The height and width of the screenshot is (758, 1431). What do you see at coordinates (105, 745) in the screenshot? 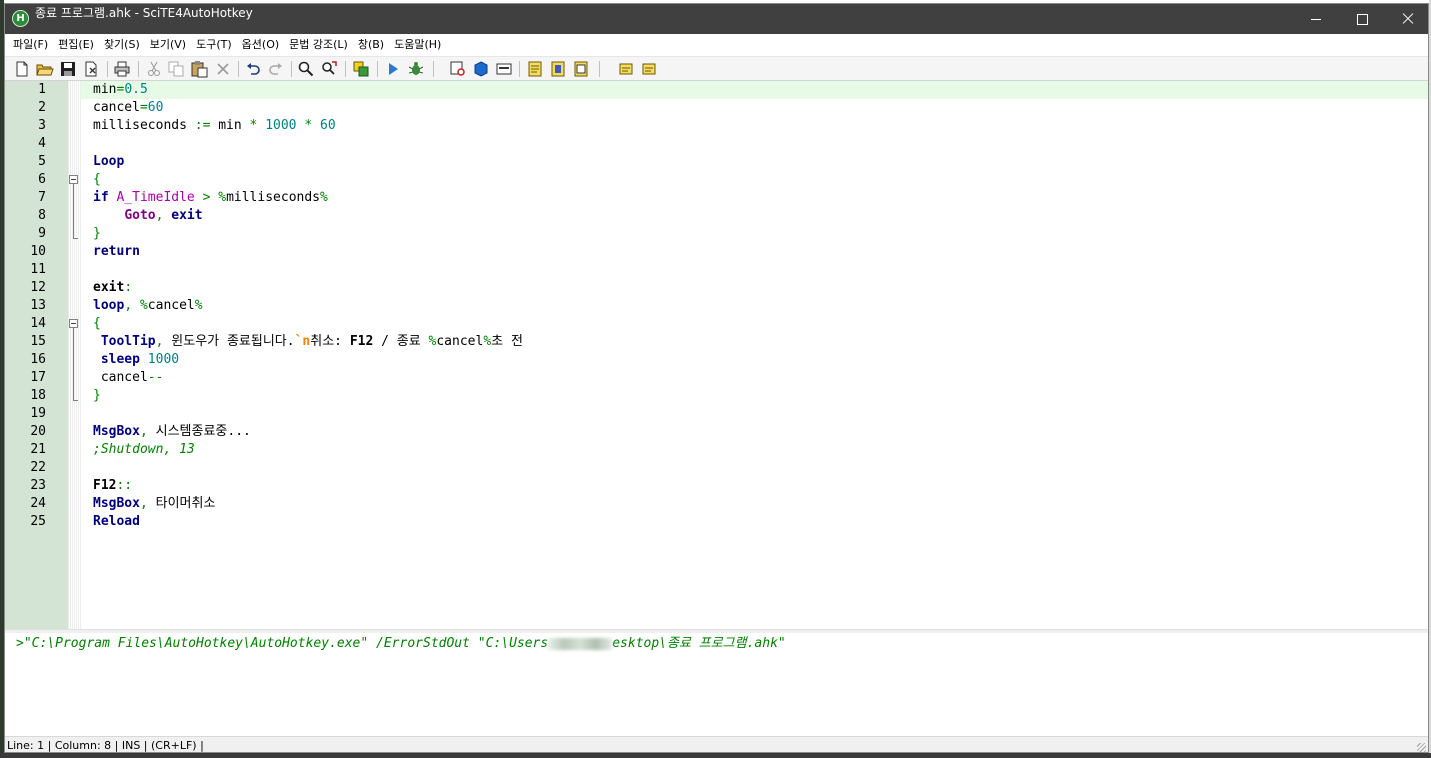
I see `status-text: Line: 1 | Column: 8 | INS | (CR+LF) |` at bounding box center [105, 745].